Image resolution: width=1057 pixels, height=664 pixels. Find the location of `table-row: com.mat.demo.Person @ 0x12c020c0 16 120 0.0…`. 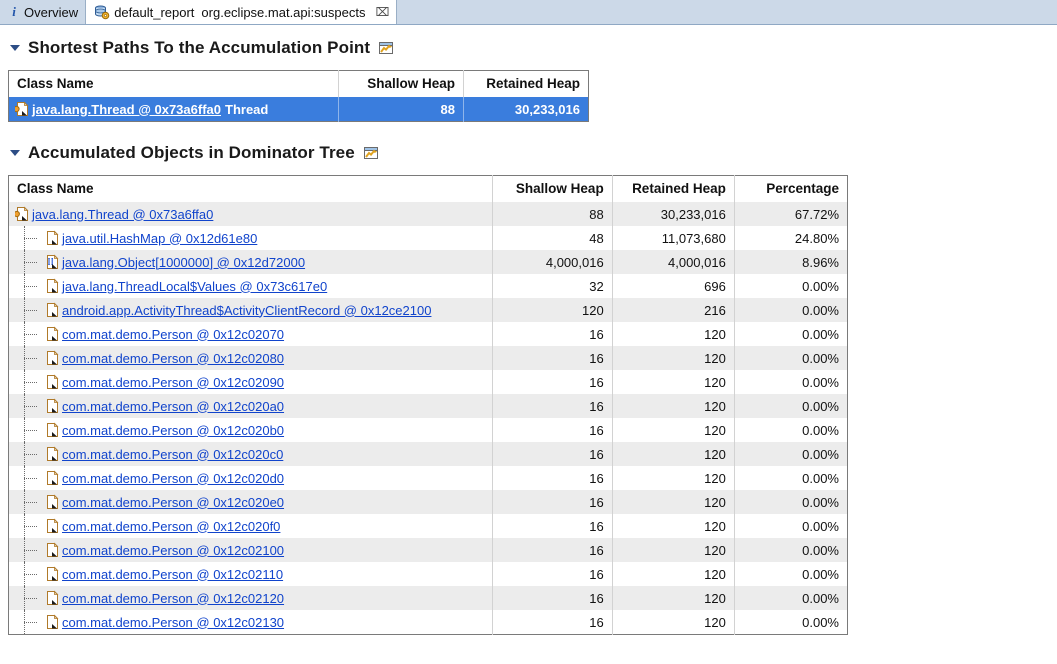

table-row: com.mat.demo.Person @ 0x12c020c0 16 120 0.0… is located at coordinates (428, 454).